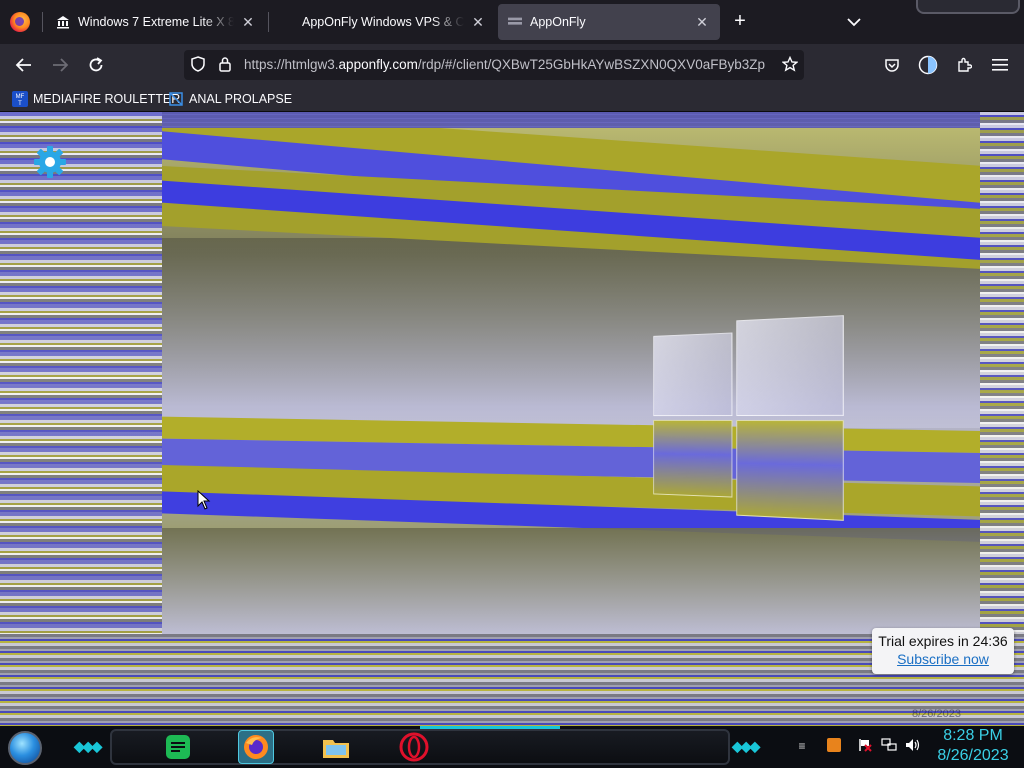  What do you see at coordinates (1000, 65) in the screenshot?
I see `menu-hamburger-icon` at bounding box center [1000, 65].